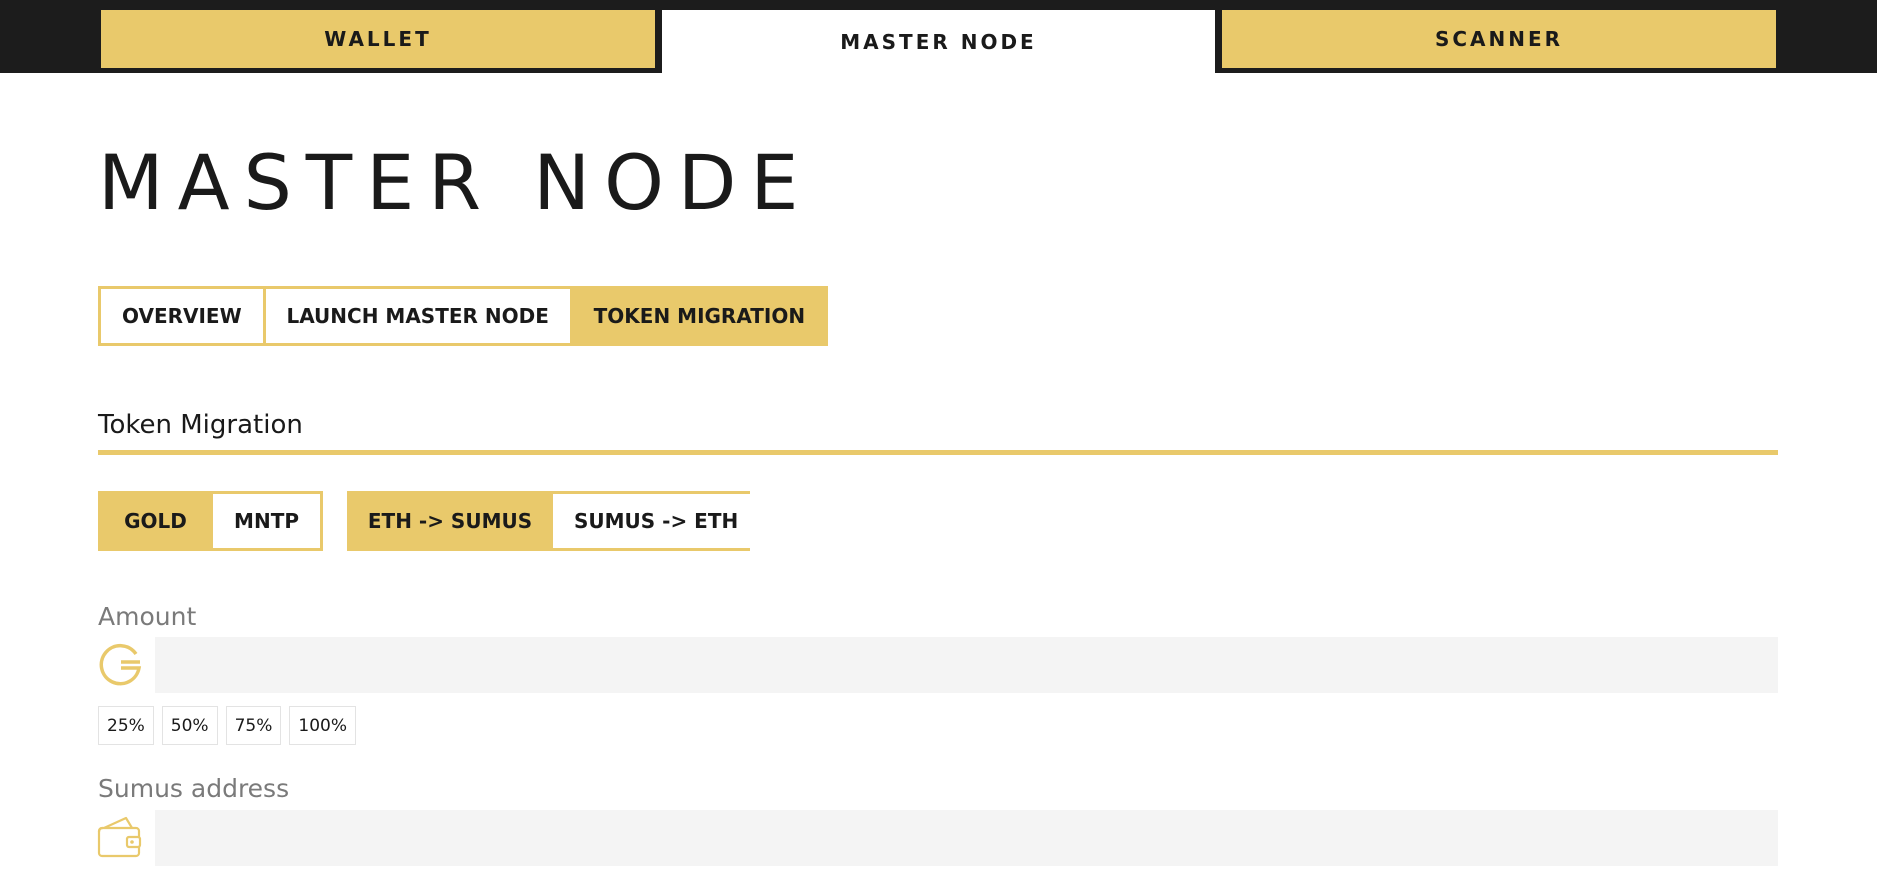 The image size is (1877, 892). What do you see at coordinates (253, 725) in the screenshot?
I see `percent-75-button: 75%` at bounding box center [253, 725].